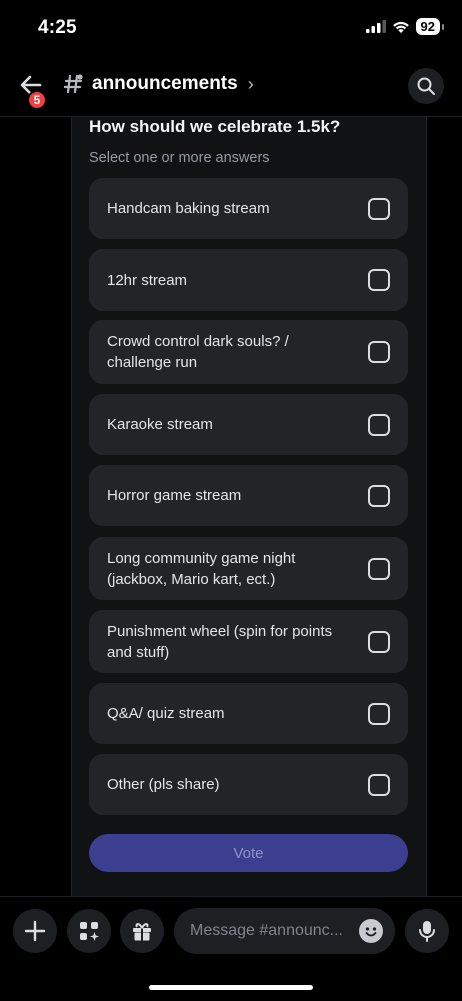  What do you see at coordinates (430, 26) in the screenshot?
I see `battery-indicator: 92` at bounding box center [430, 26].